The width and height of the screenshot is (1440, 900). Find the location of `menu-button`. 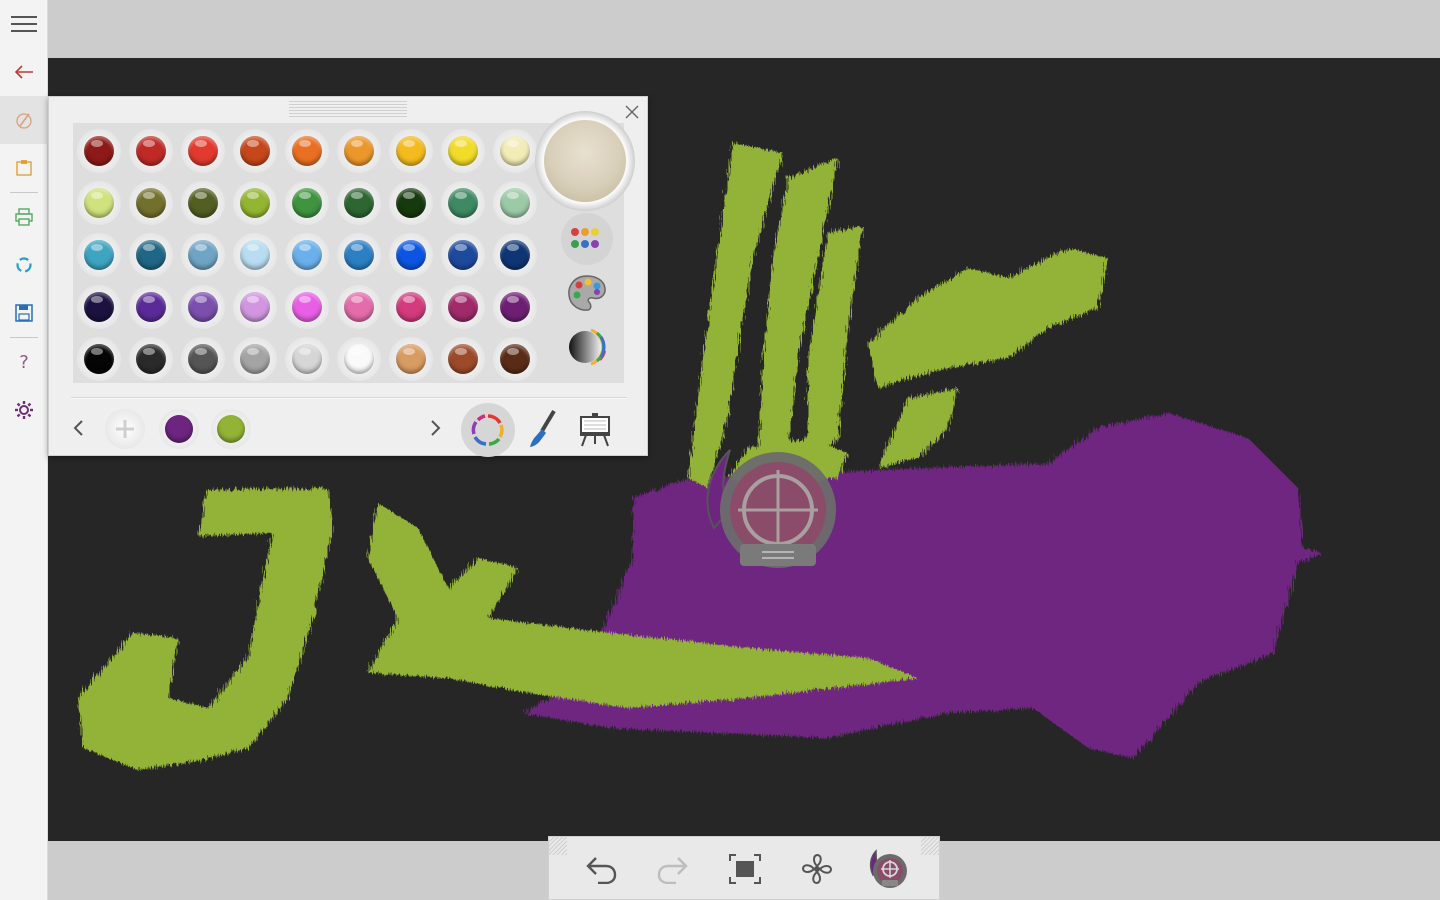

menu-button is located at coordinates (24, 24).